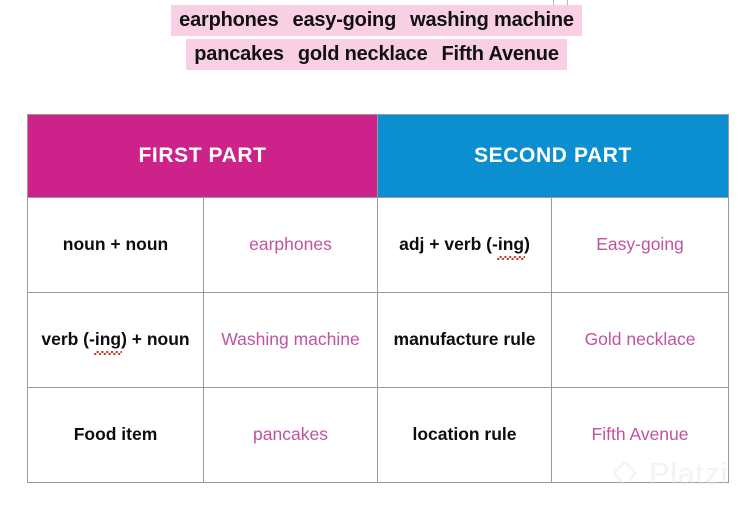 This screenshot has width=753, height=507. What do you see at coordinates (344, 20) in the screenshot?
I see `word-bank-word: easy-going` at bounding box center [344, 20].